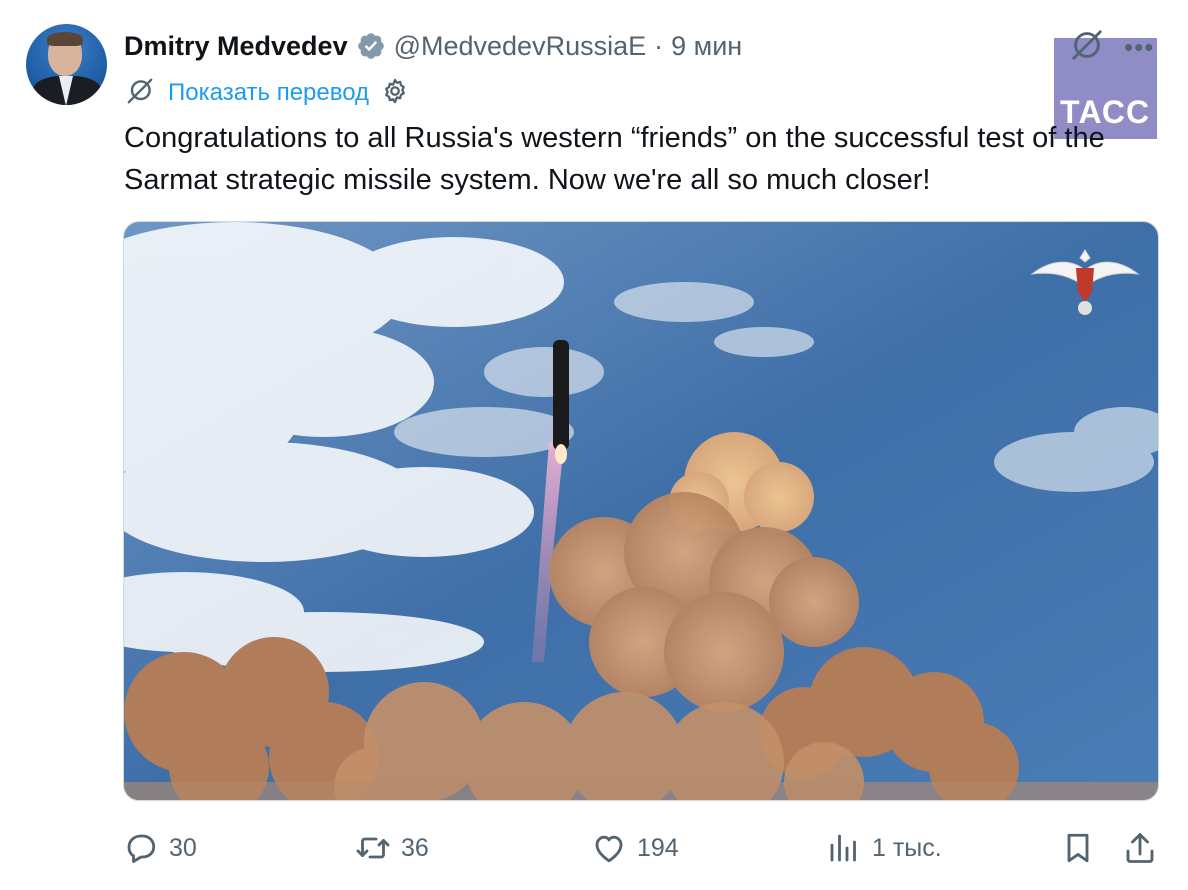 The width and height of the screenshot is (1188, 890). What do you see at coordinates (609, 849) in the screenshot?
I see `heart-icon` at bounding box center [609, 849].